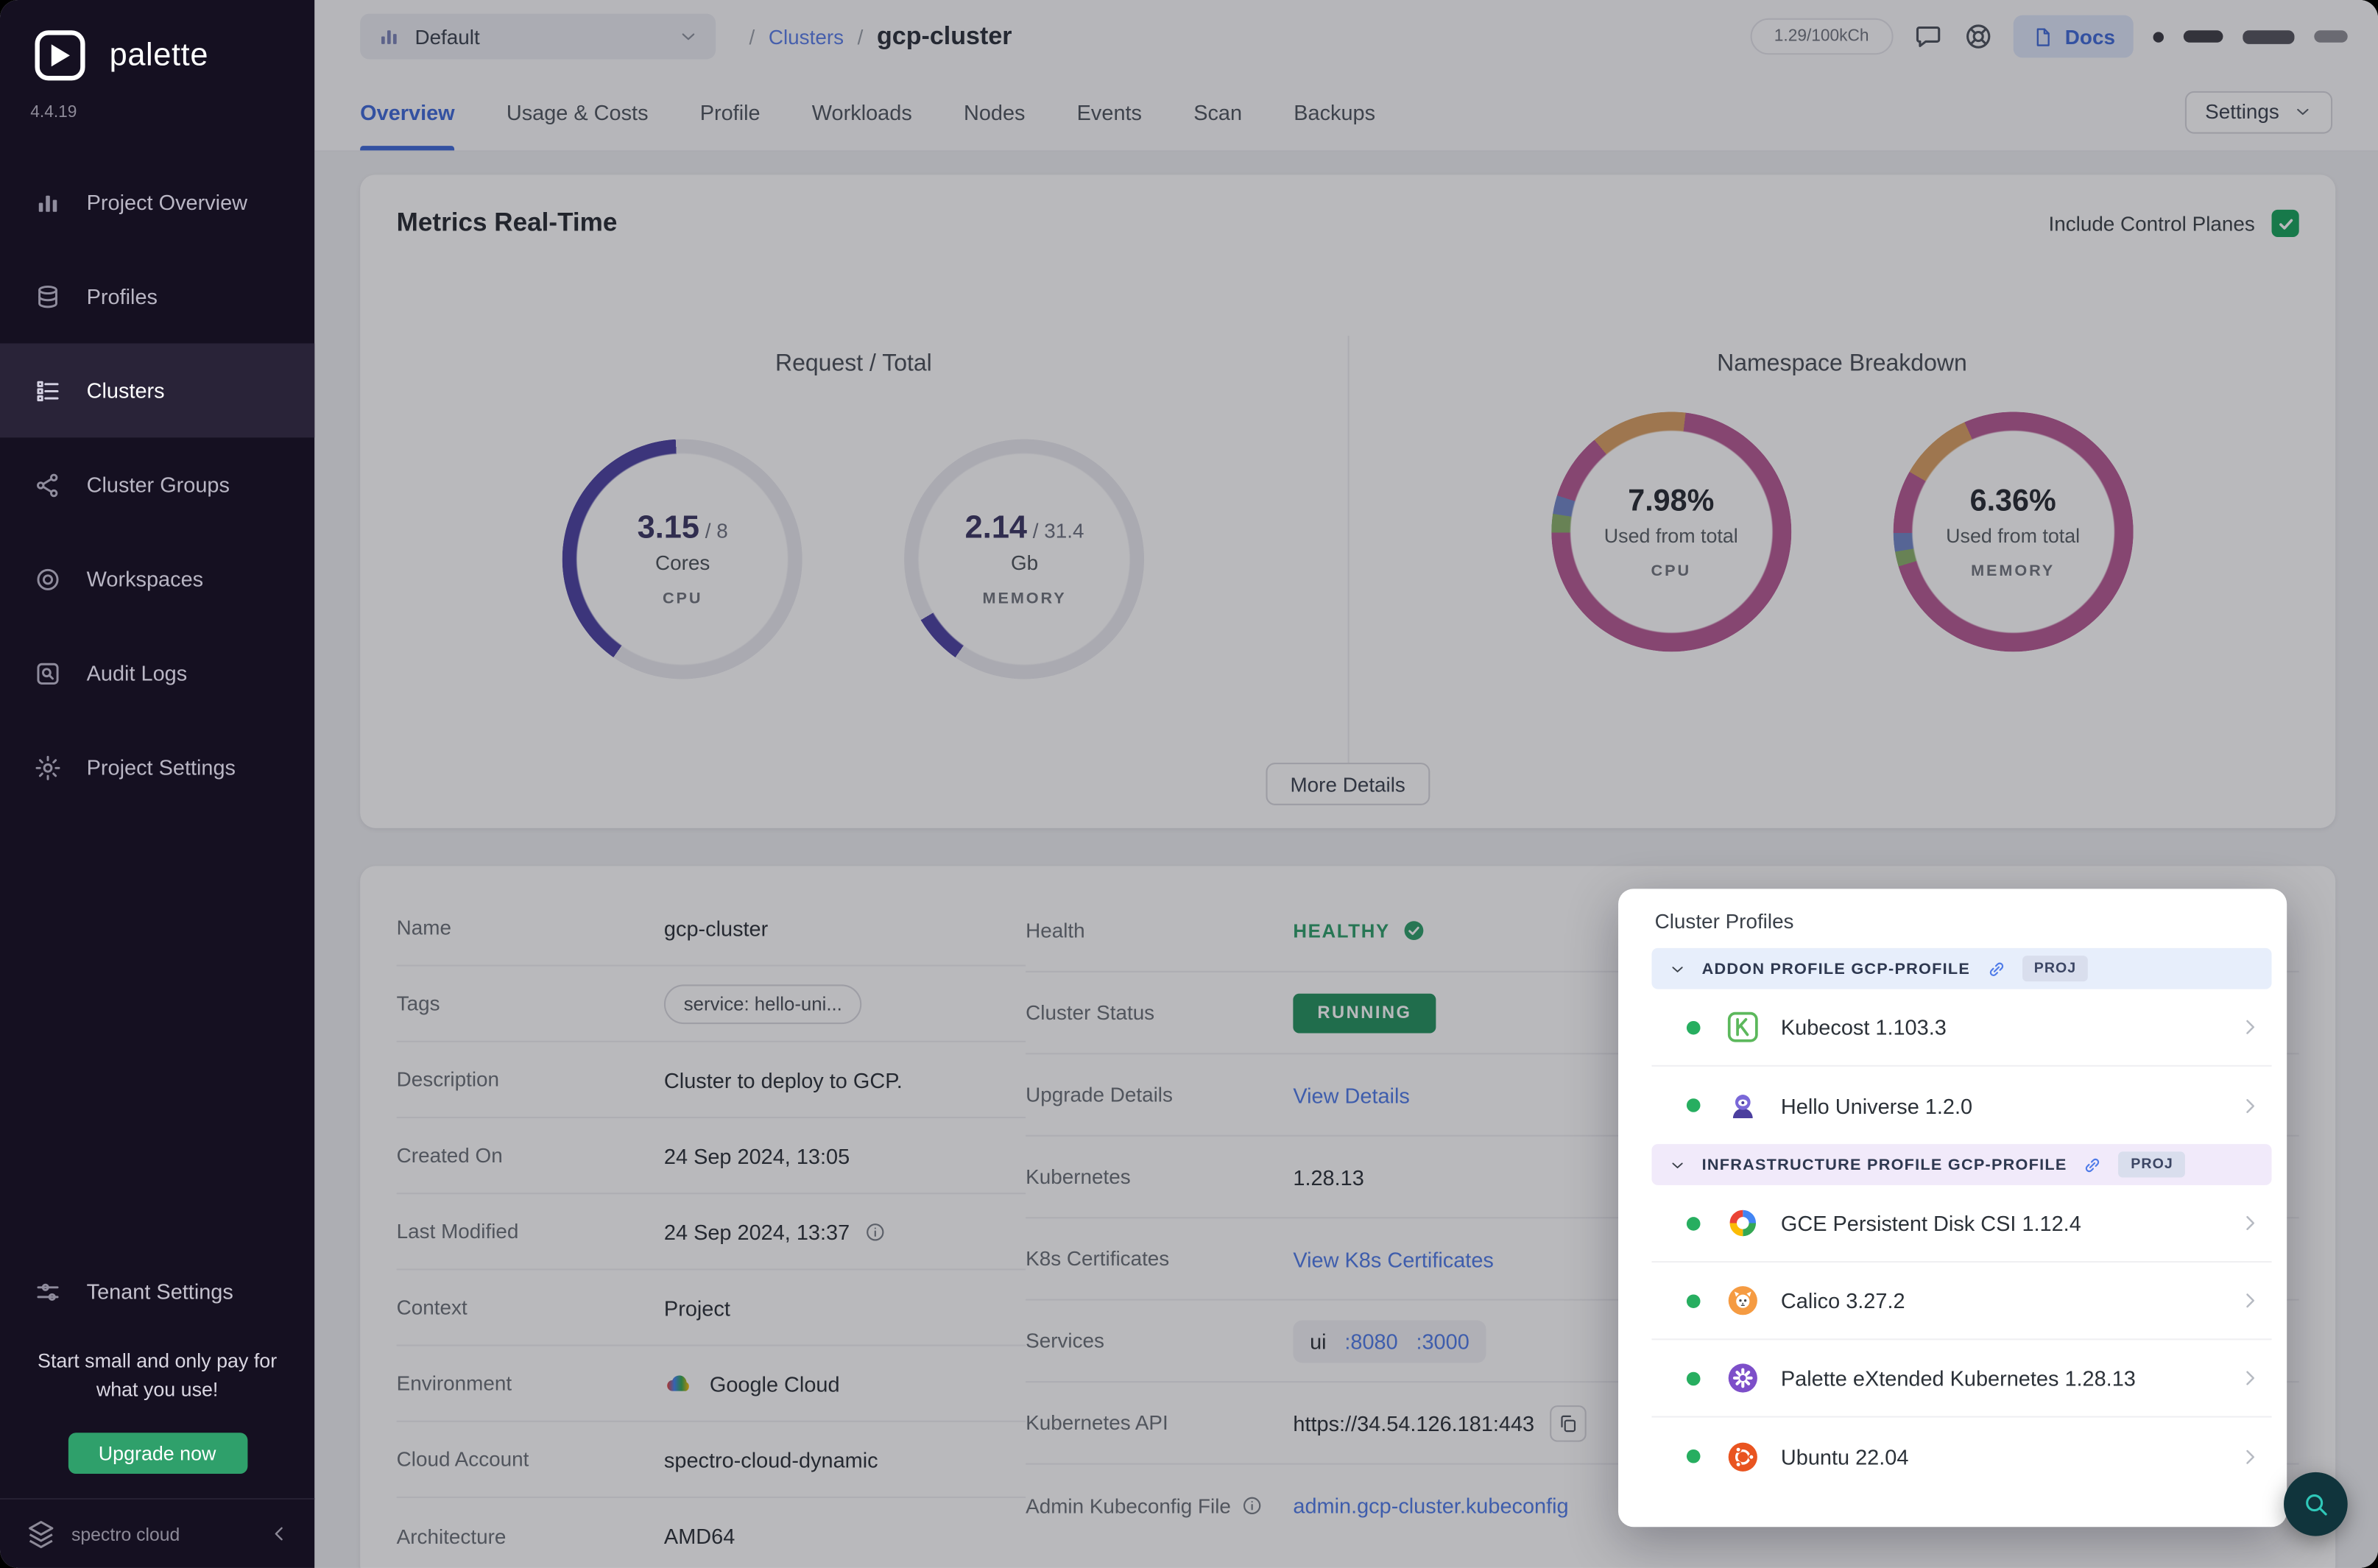 This screenshot has height=1568, width=2378. Describe the element at coordinates (2285, 223) in the screenshot. I see `include-control-planes-checkbox` at that location.